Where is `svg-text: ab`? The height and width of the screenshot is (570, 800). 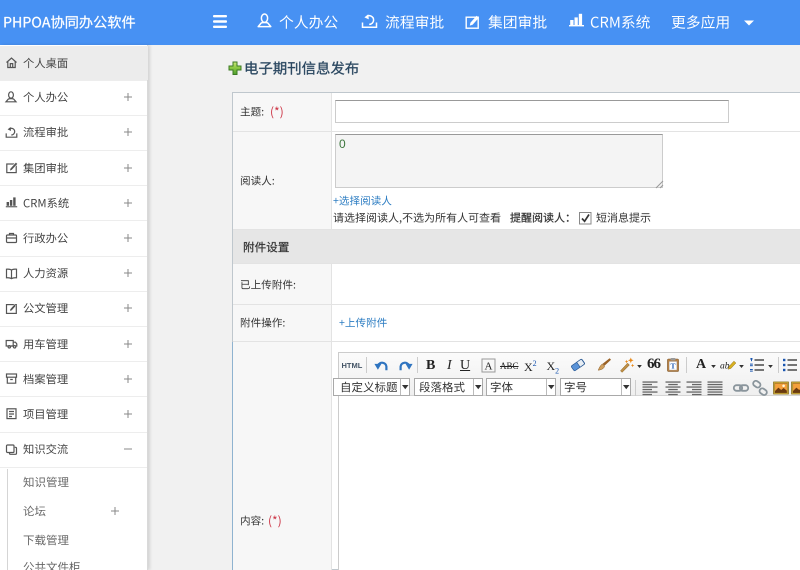
svg-text: ab is located at coordinates (725, 367).